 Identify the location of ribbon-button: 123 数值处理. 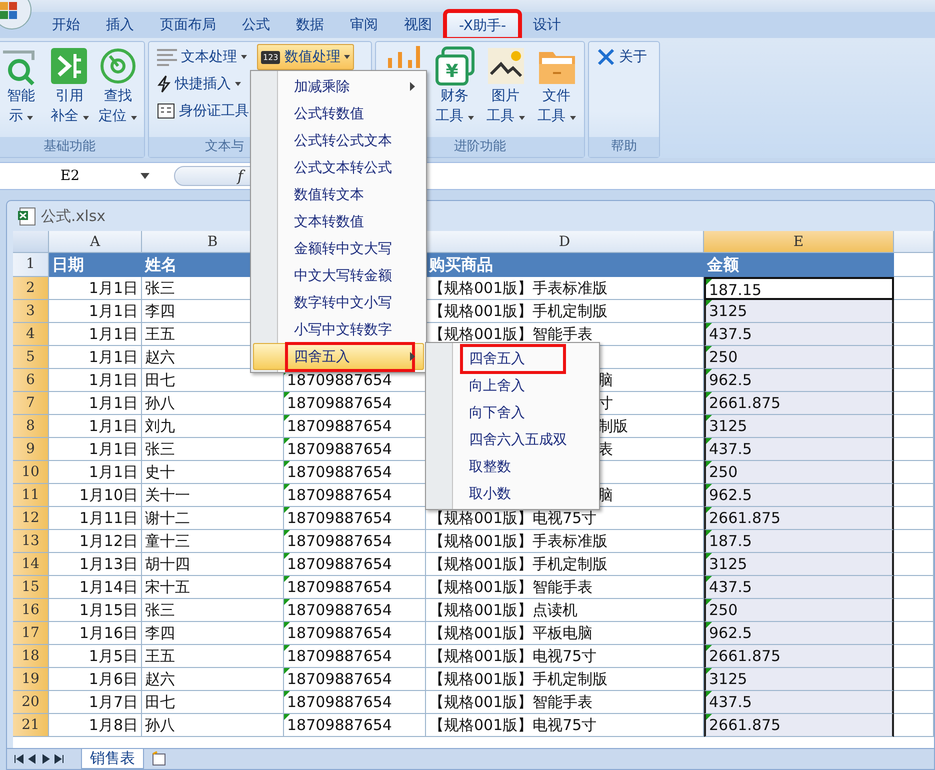
(305, 57).